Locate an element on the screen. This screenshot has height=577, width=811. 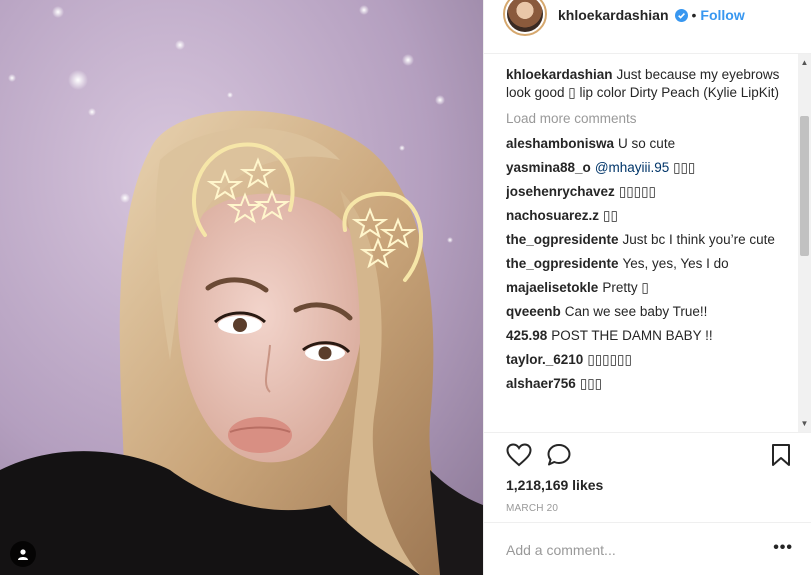
header-line: khloekardashian • Follow is located at coordinates (651, 15).